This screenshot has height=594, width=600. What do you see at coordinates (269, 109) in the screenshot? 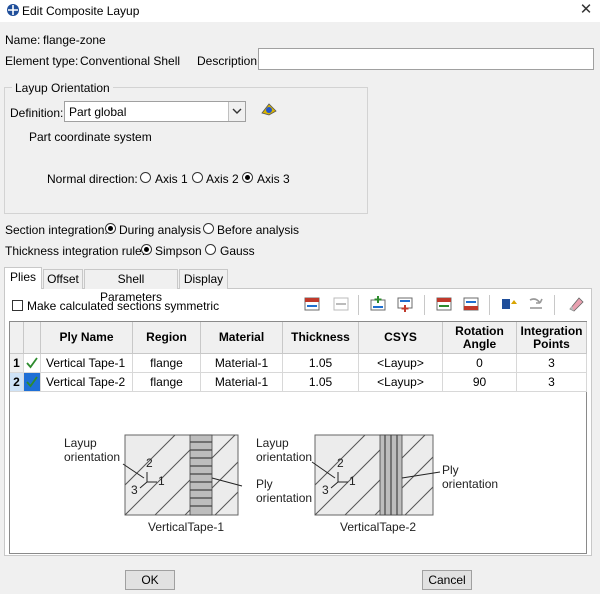
I see `csys-picker-icon` at bounding box center [269, 109].